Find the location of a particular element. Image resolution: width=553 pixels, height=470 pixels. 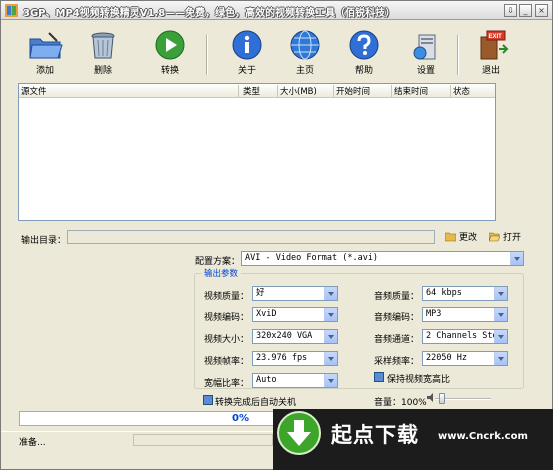

folder-icon is located at coordinates (450, 237).